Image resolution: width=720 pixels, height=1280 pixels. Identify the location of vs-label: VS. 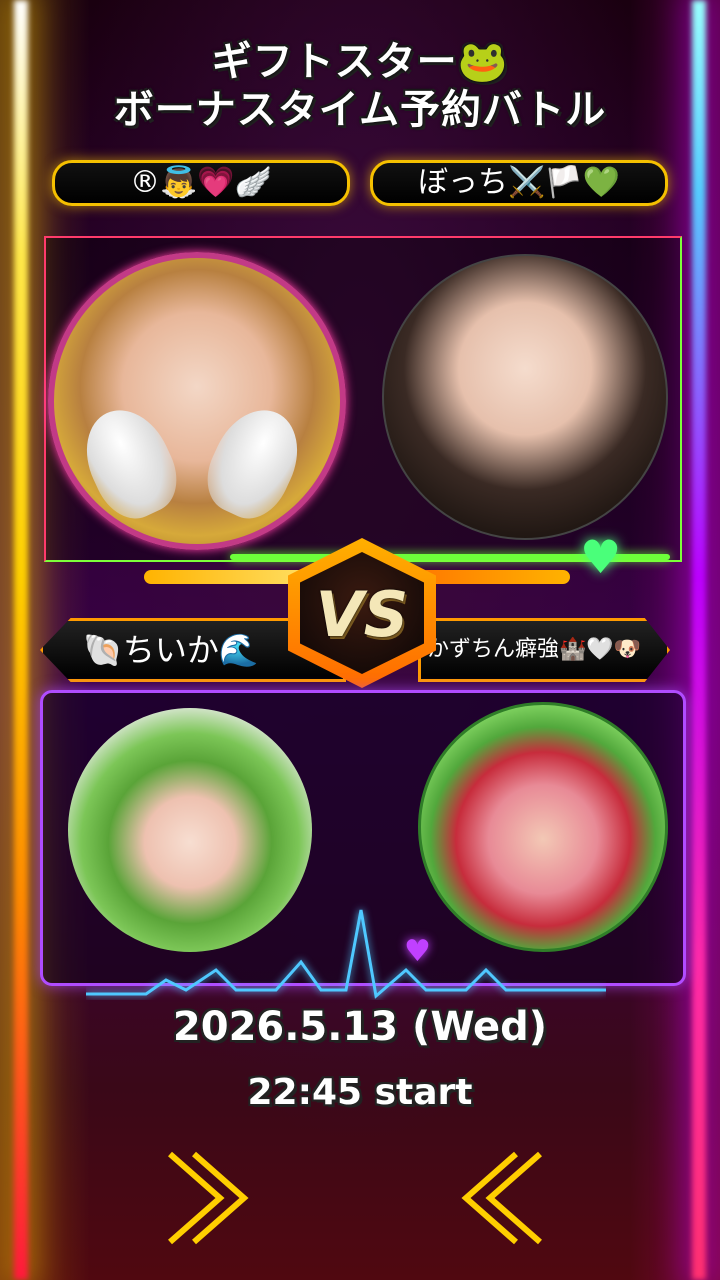
(362, 614).